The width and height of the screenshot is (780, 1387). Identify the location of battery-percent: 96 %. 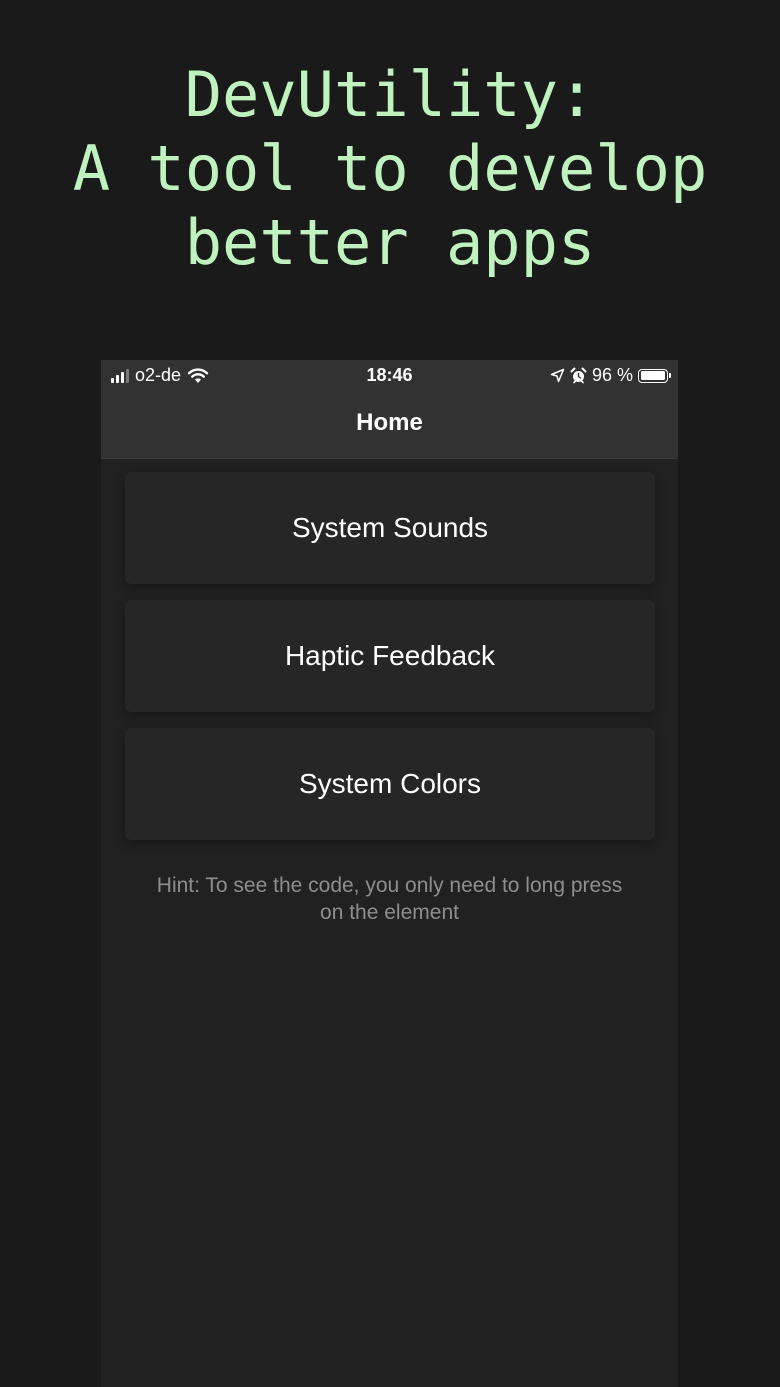
(612, 375).